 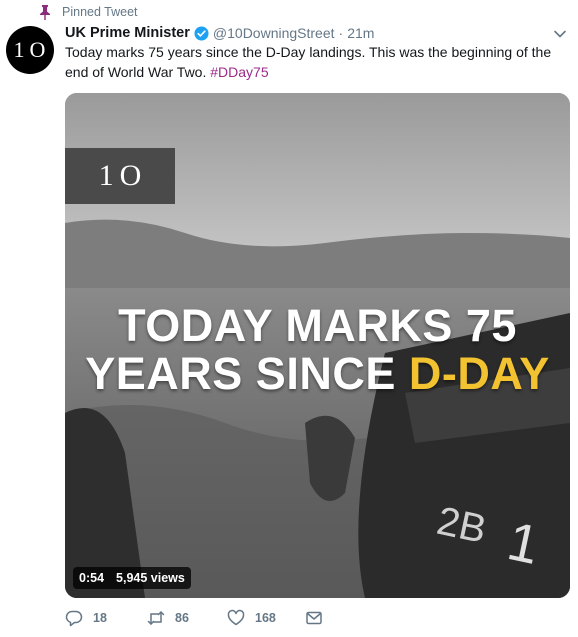 I want to click on author-handle: @10DowningStreet, so click(x=274, y=33).